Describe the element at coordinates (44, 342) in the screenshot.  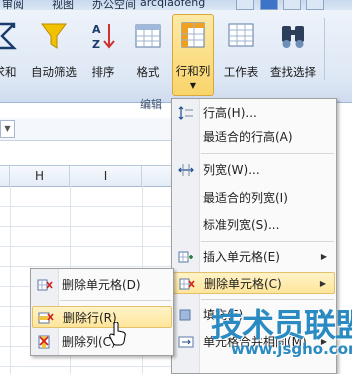
I see `delete-column-icon` at that location.